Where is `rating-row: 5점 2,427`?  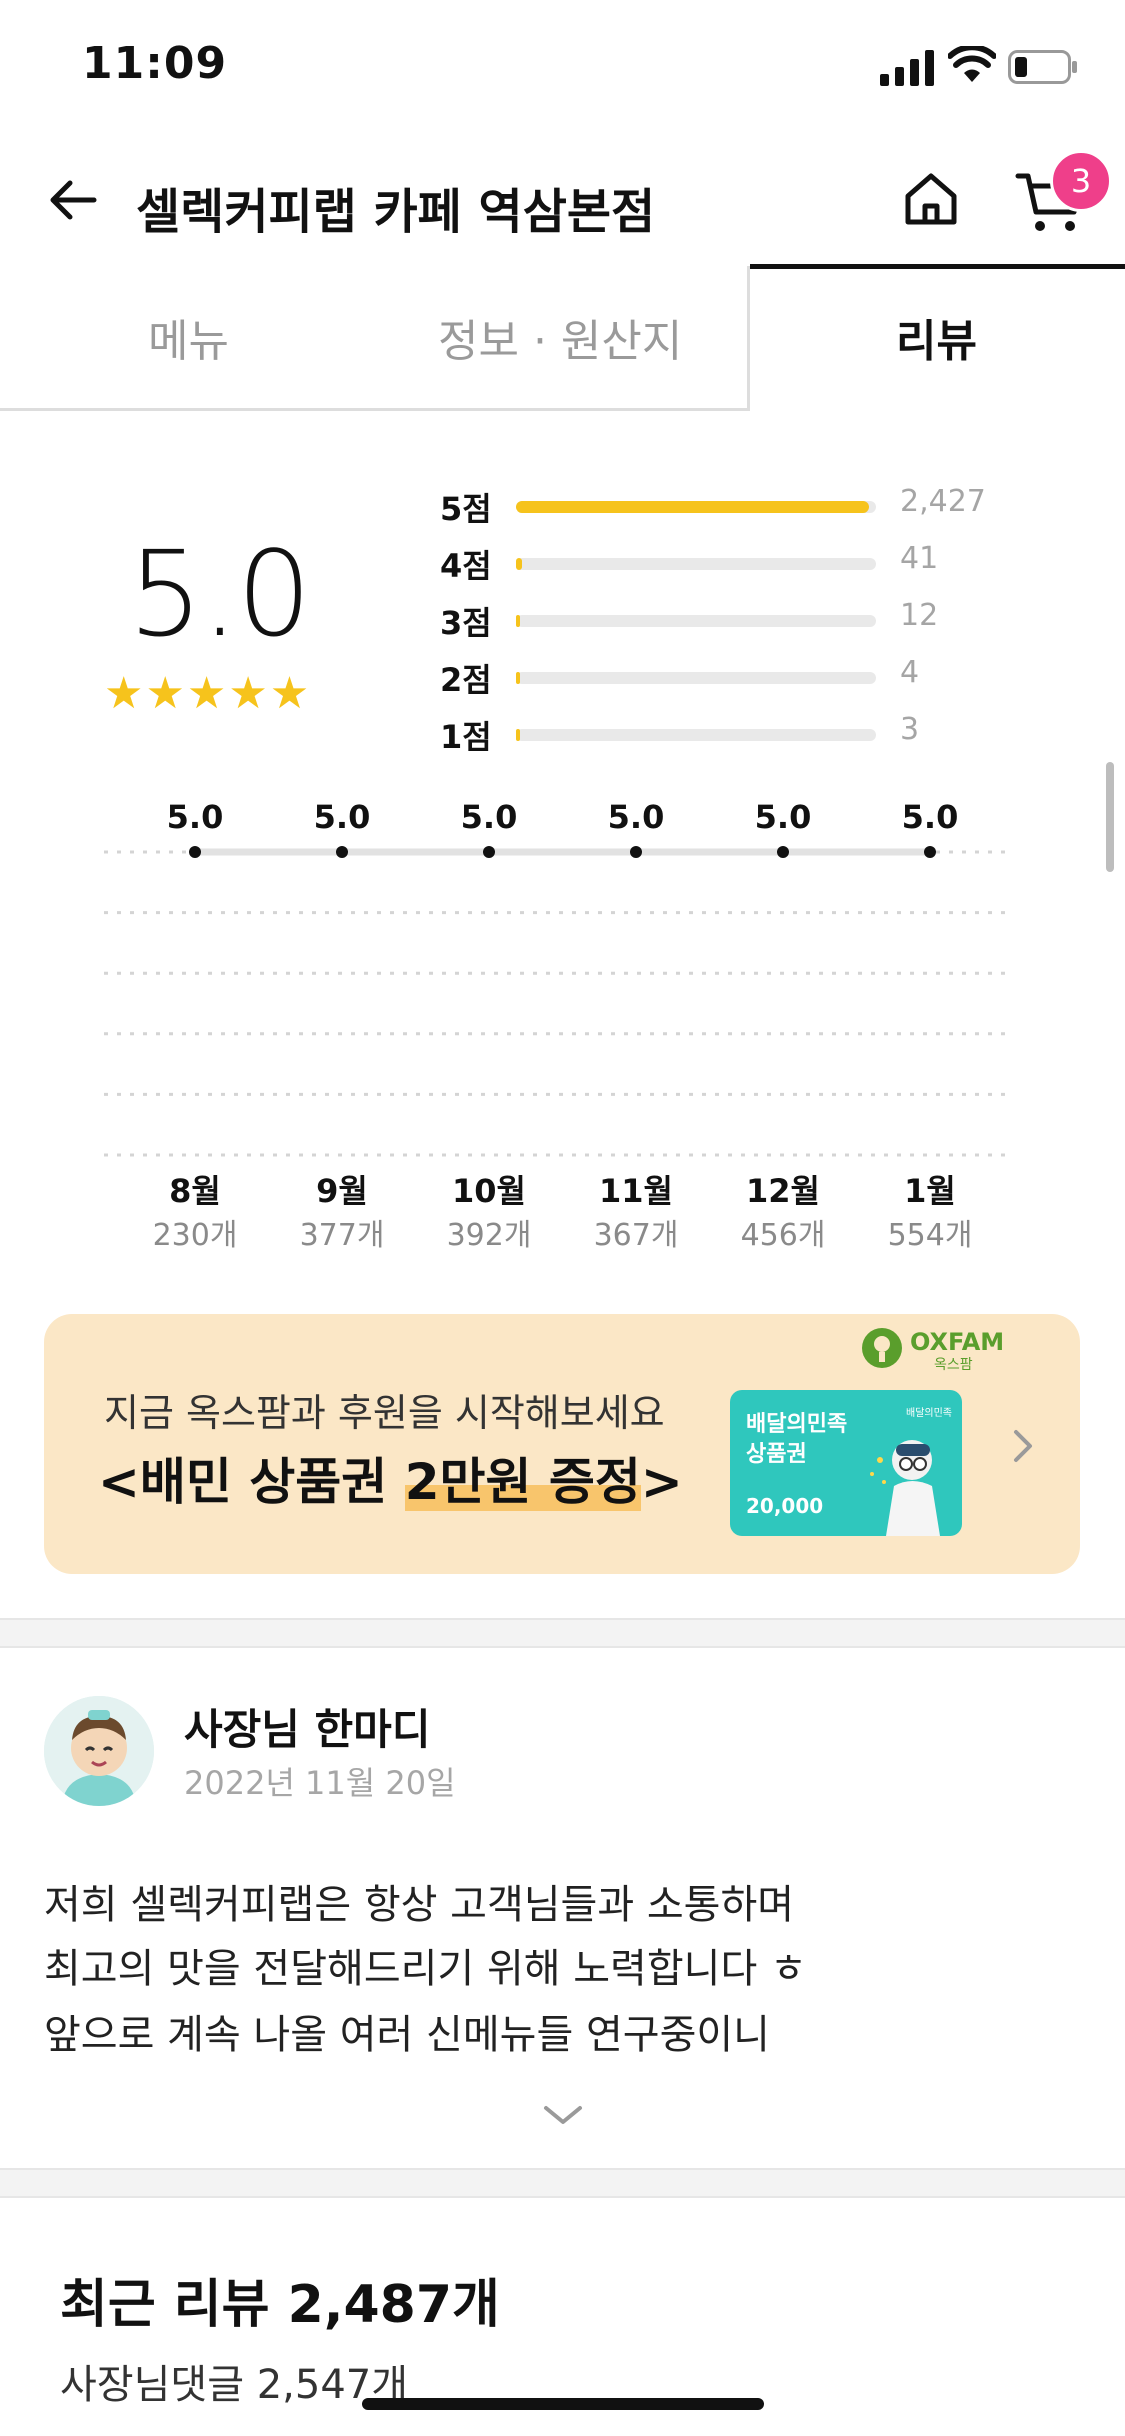 rating-row: 5점 2,427 is located at coordinates (720, 506).